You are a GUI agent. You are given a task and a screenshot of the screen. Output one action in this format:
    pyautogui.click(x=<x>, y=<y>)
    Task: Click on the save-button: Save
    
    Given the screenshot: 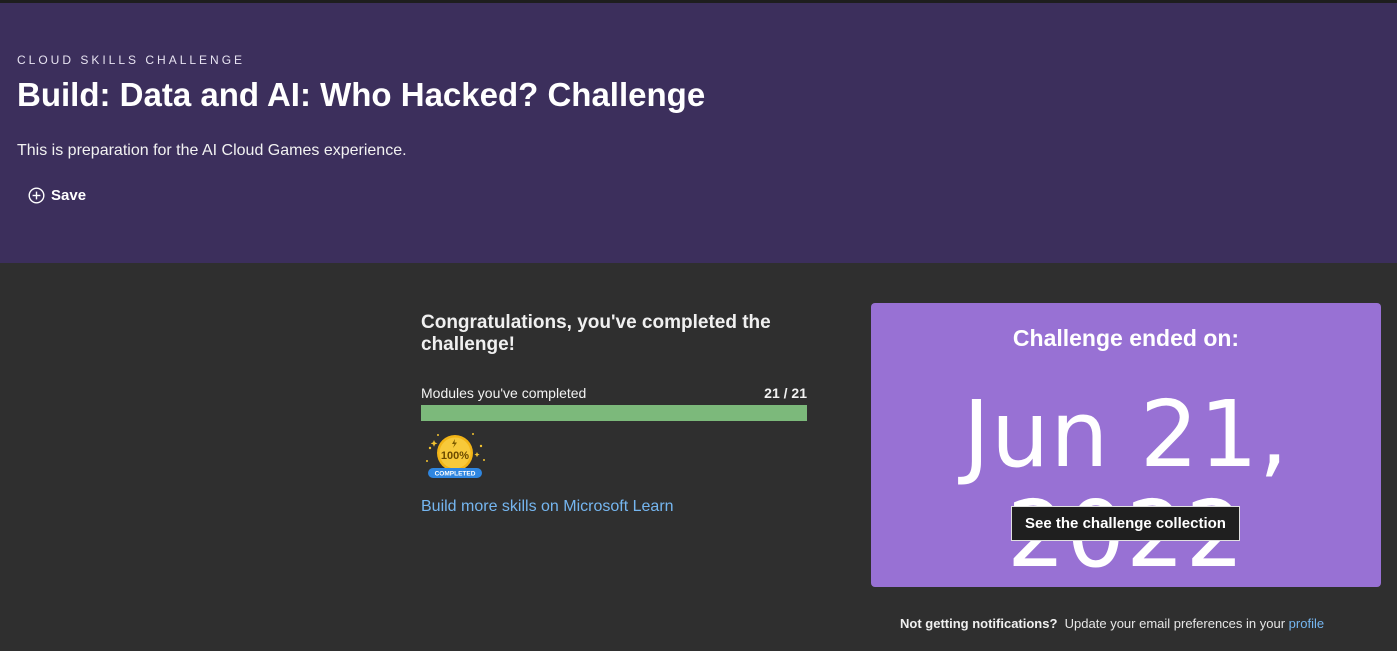 What is the action you would take?
    pyautogui.click(x=57, y=195)
    